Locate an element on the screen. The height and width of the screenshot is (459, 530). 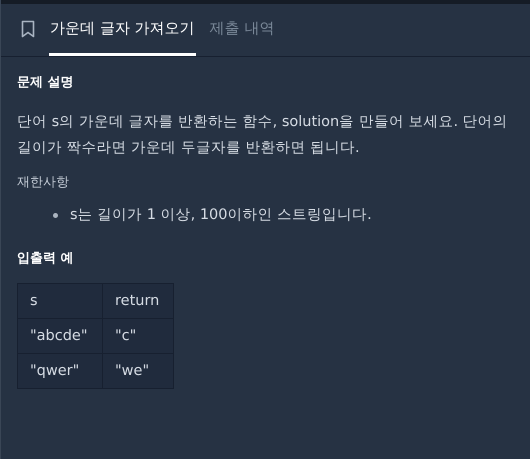
table-header-cell: s is located at coordinates (60, 301).